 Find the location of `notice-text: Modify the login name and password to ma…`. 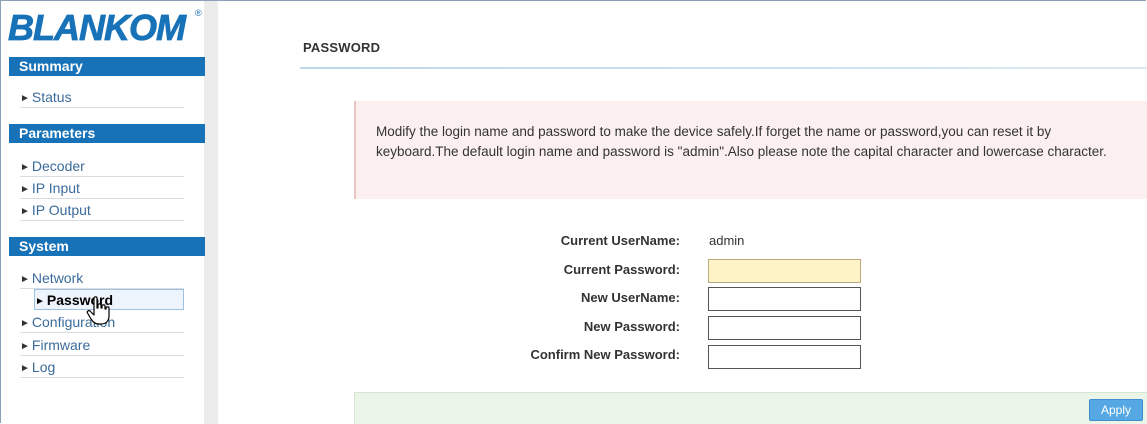

notice-text: Modify the login name and password to ma… is located at coordinates (741, 141).